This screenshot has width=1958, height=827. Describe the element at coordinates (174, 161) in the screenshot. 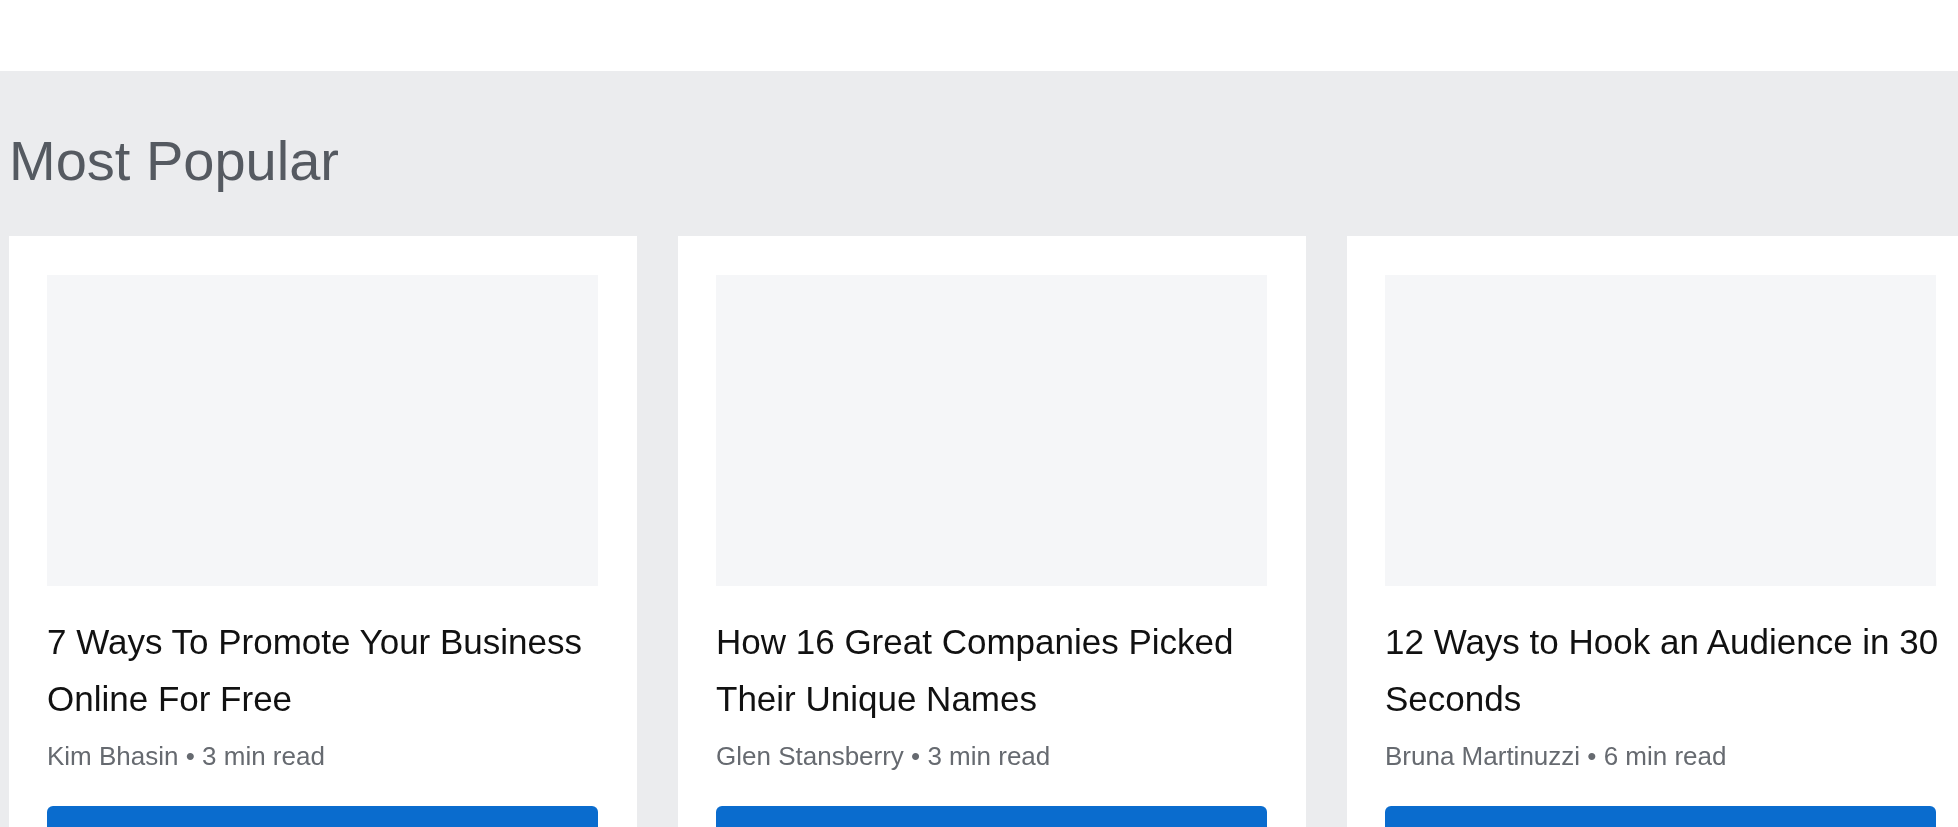

I see `section-title: Most Popular` at that location.